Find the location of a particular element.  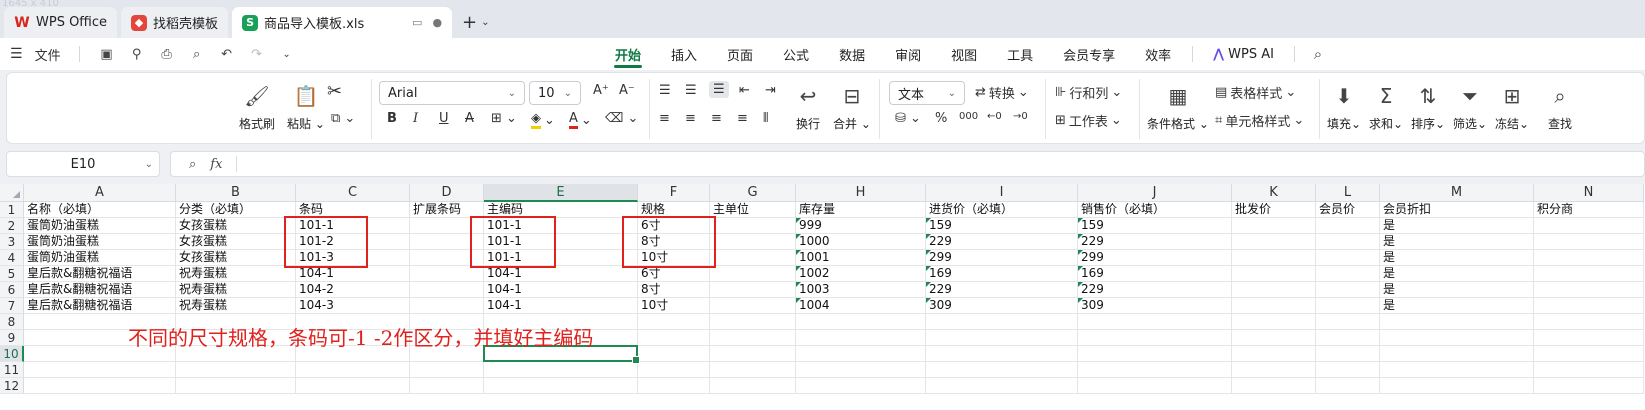

cell-i12 is located at coordinates (1002, 386).